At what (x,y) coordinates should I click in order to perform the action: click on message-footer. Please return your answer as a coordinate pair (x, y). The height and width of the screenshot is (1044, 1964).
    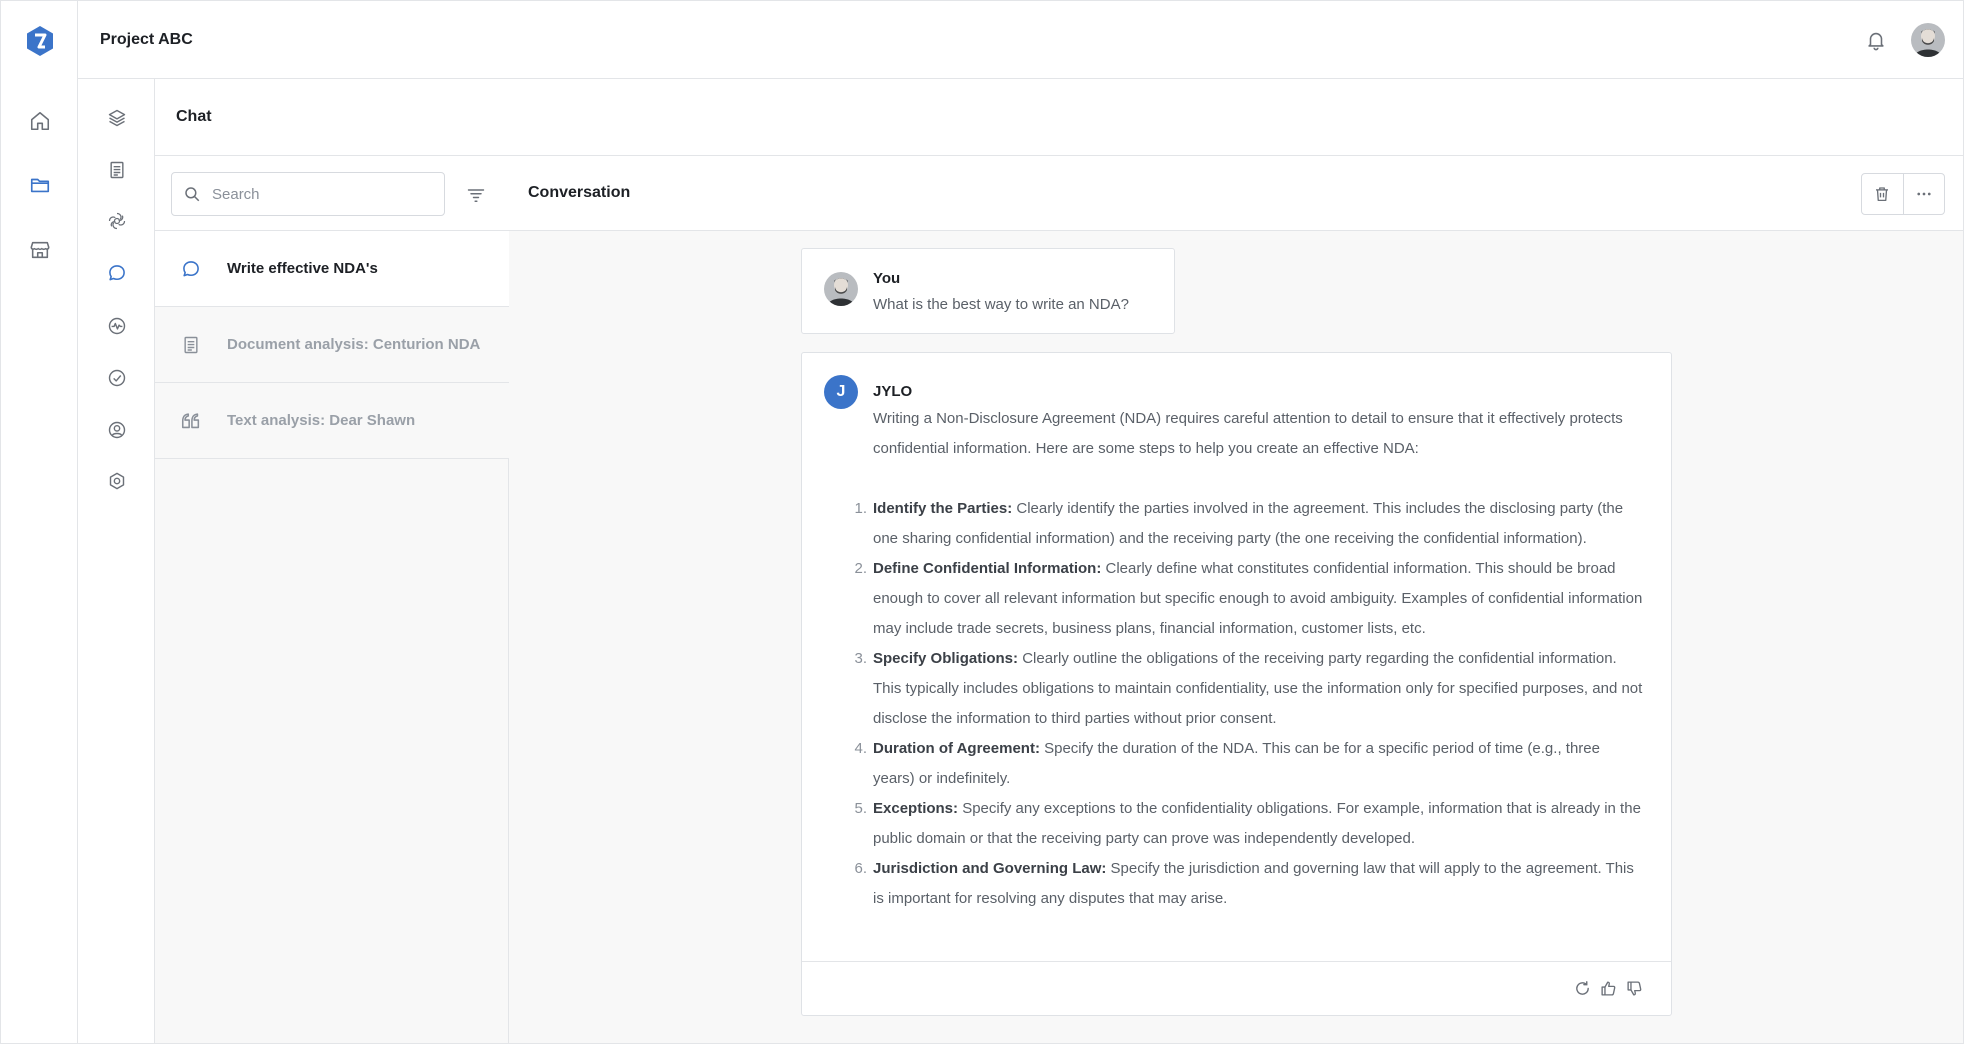
    Looking at the image, I should click on (1236, 988).